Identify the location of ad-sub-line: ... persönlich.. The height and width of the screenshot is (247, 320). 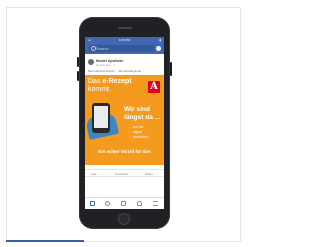
(139, 137).